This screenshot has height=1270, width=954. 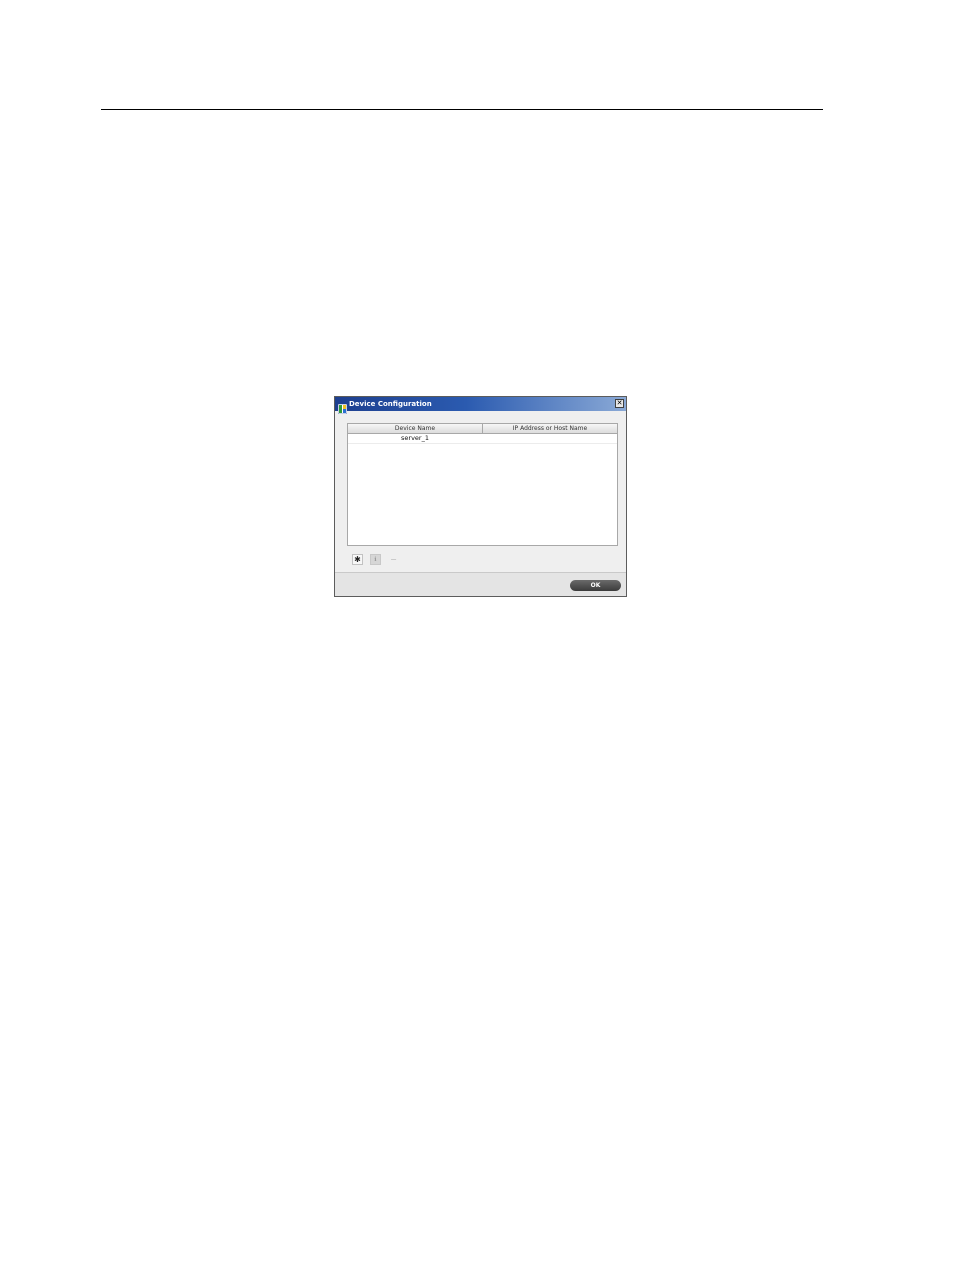 I want to click on ip-address-cell, so click(x=550, y=438).